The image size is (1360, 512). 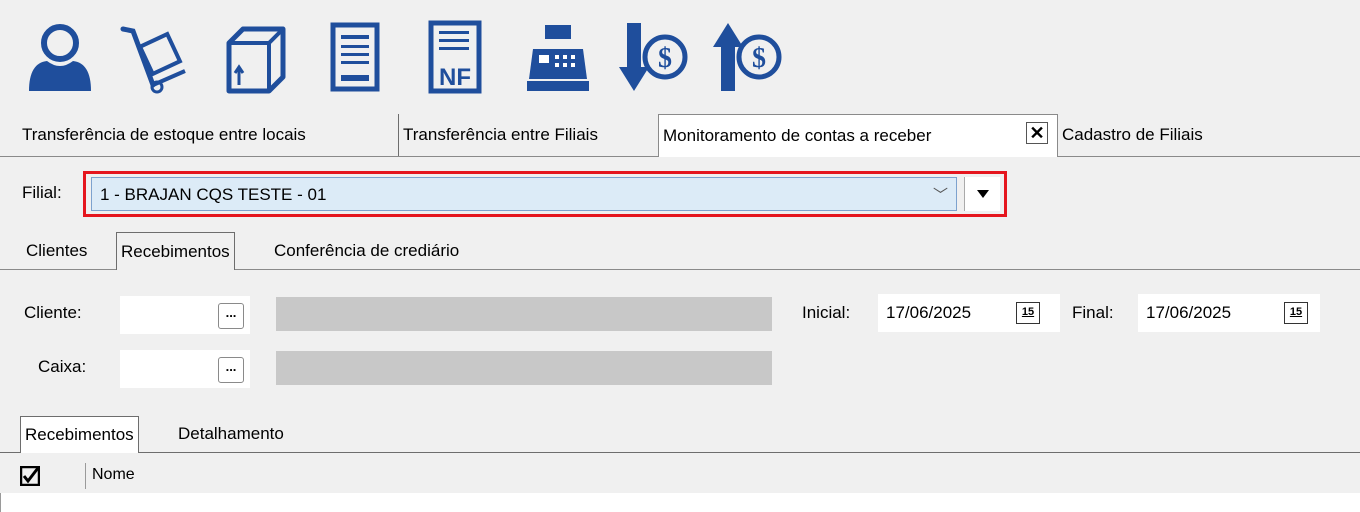 What do you see at coordinates (231, 434) in the screenshot?
I see `tab-detalhamento: Detalhamento` at bounding box center [231, 434].